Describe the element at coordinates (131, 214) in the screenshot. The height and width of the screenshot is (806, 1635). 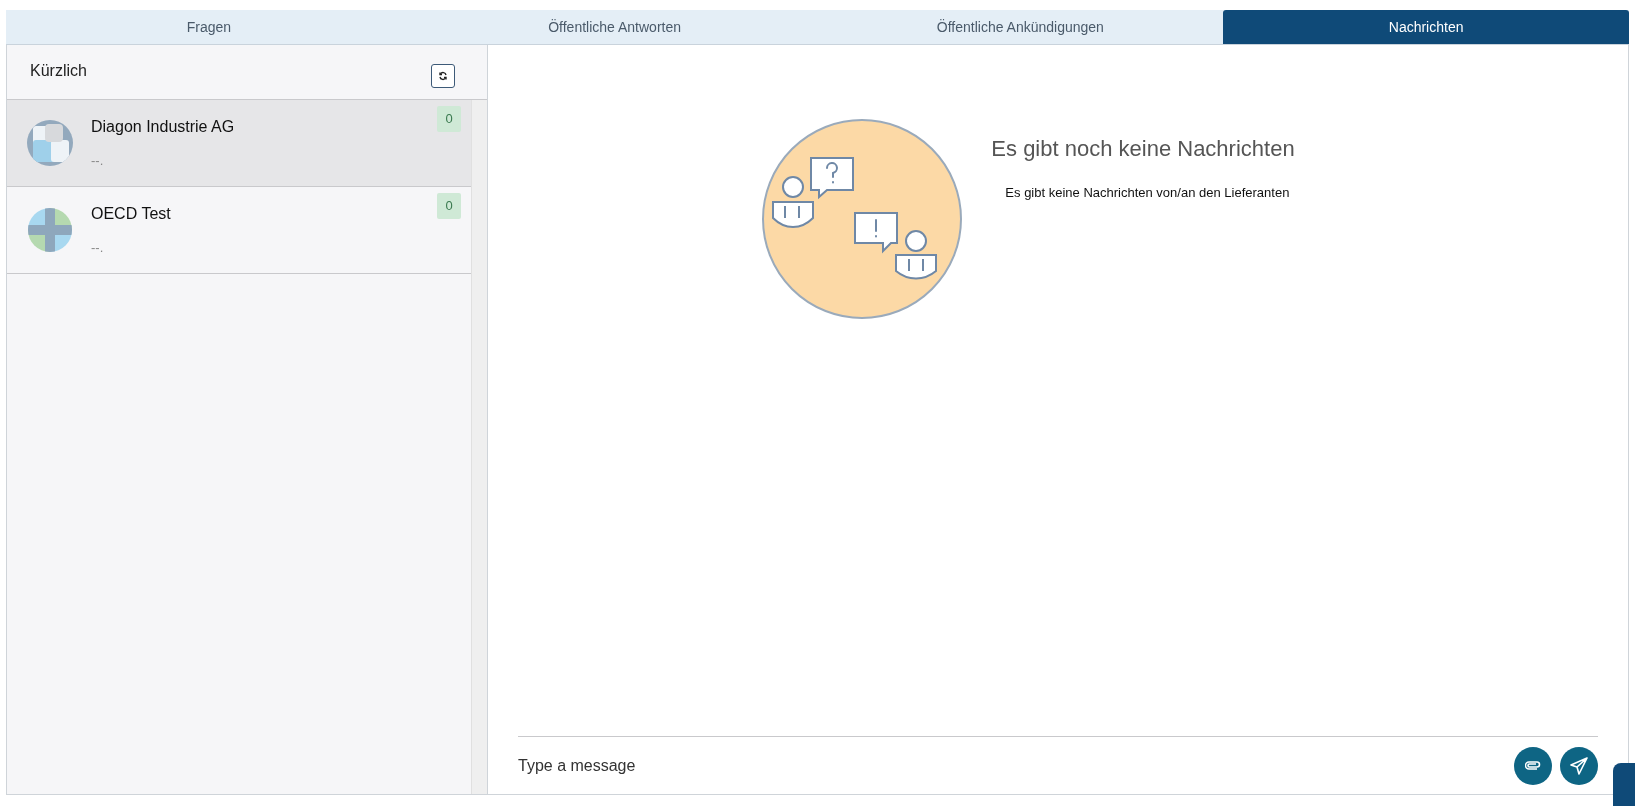
I see `conversation-name: OECD Test` at that location.